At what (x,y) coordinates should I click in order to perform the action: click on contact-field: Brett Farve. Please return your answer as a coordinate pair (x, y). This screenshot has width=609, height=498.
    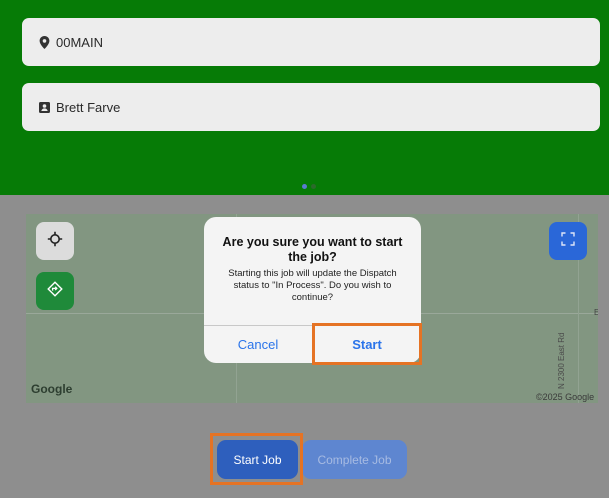
    Looking at the image, I should click on (311, 107).